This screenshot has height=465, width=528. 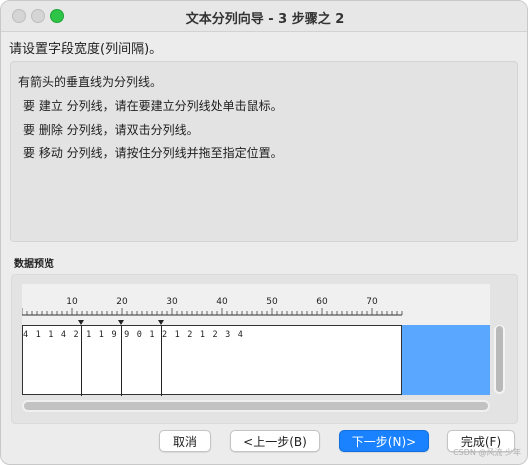 I want to click on watermark-text: CSDN @风流 少年, so click(x=487, y=452).